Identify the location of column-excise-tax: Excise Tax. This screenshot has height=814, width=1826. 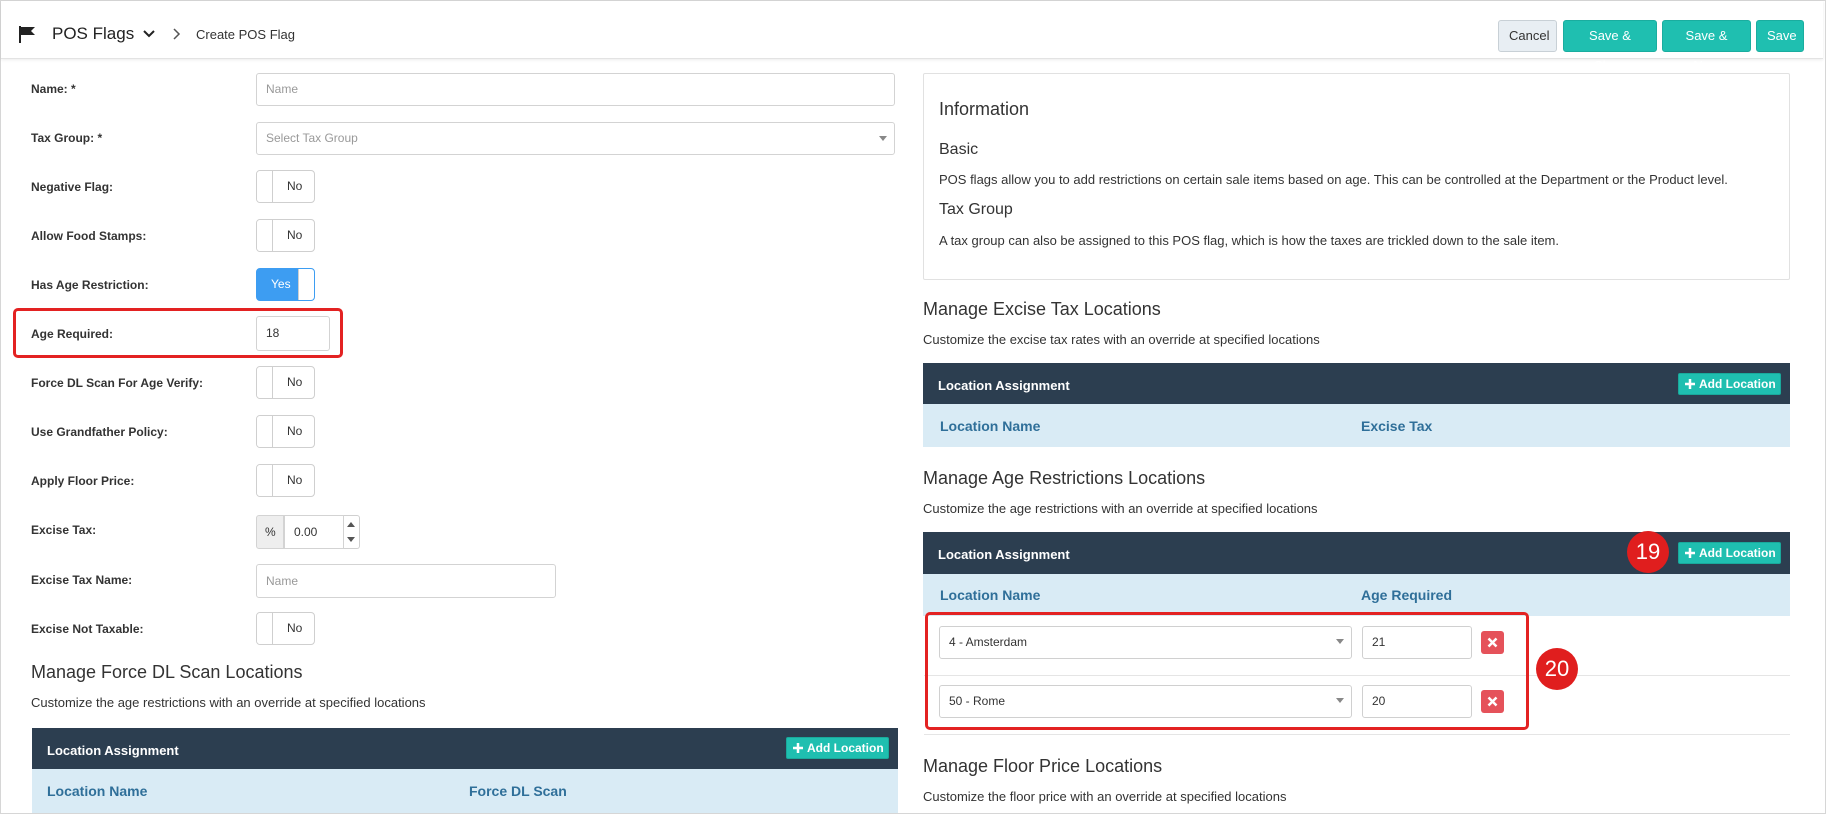
(1397, 426).